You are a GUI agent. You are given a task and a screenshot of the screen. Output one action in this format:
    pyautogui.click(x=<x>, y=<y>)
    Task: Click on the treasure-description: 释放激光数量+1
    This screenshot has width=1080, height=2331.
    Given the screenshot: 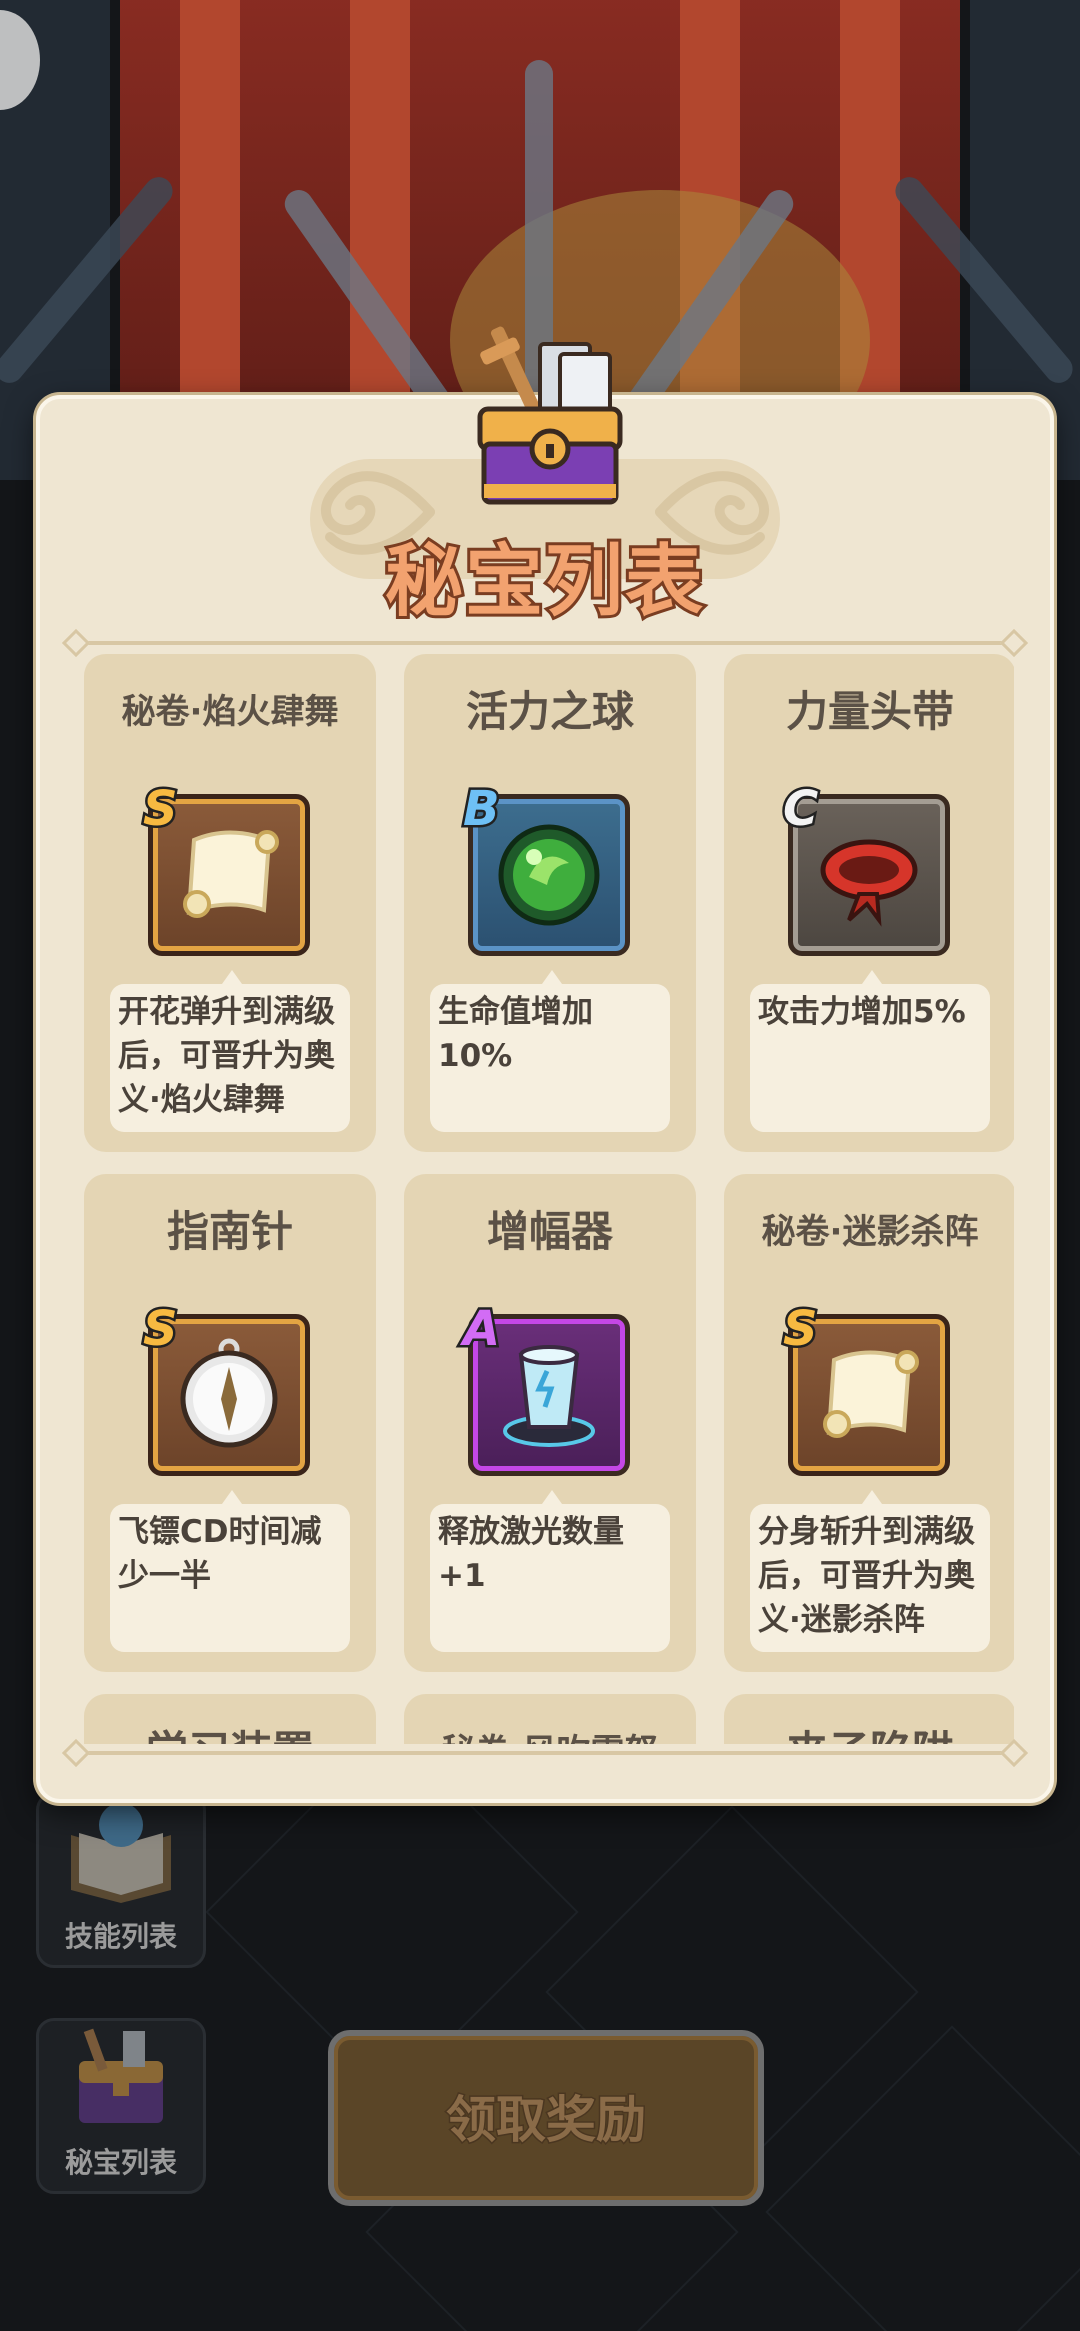 What is the action you would take?
    pyautogui.click(x=550, y=1571)
    